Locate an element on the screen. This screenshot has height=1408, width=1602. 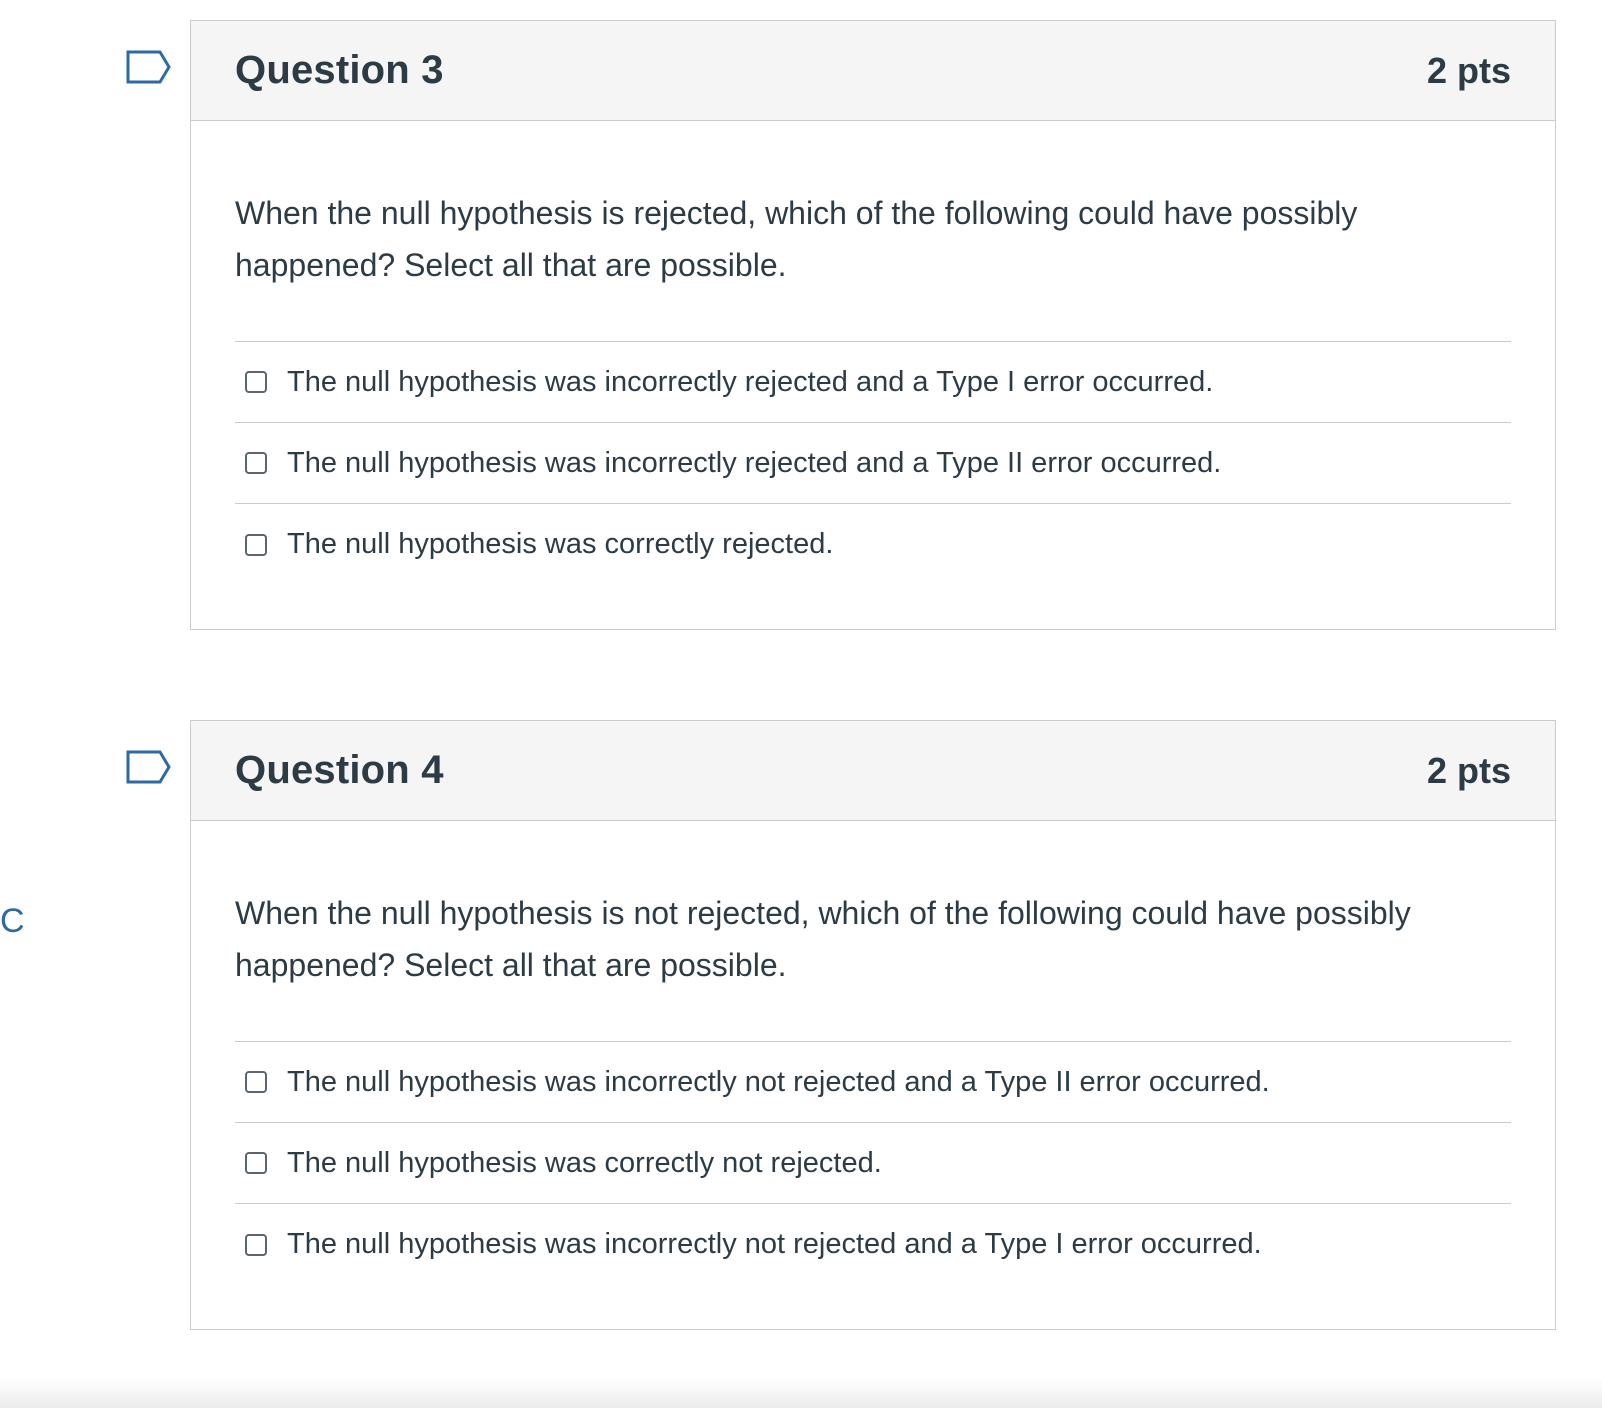
question-title: Question 4 is located at coordinates (339, 770).